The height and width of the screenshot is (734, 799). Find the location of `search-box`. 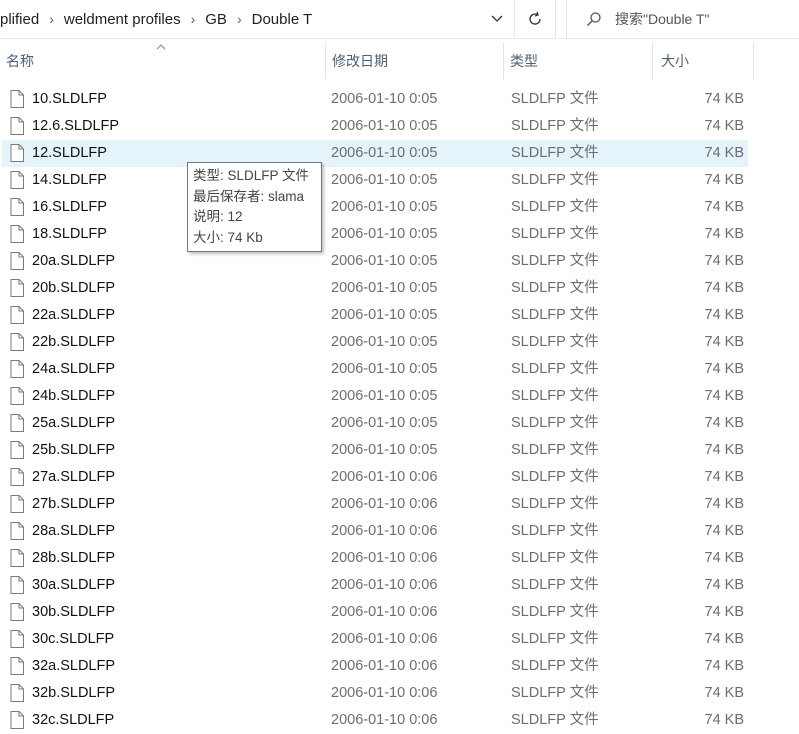

search-box is located at coordinates (682, 19).